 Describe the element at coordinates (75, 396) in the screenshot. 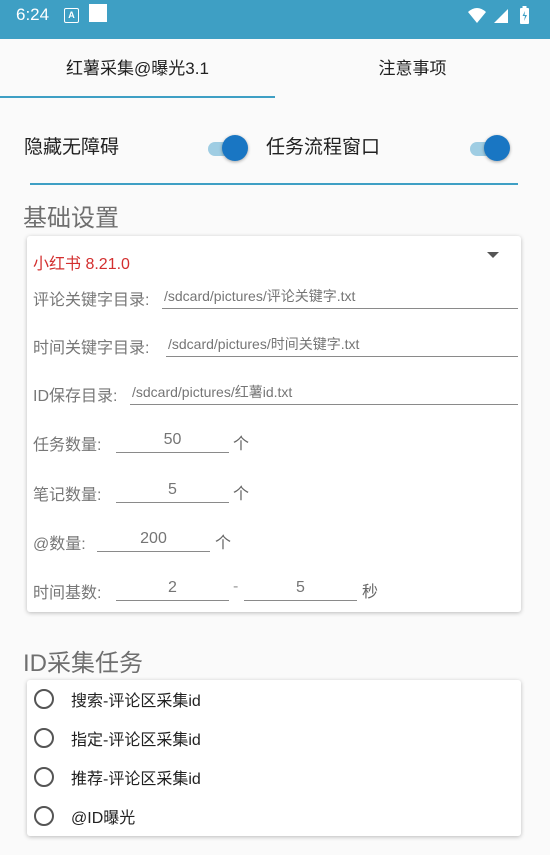

I see `id-save-dir-label: ID保存目录:` at that location.